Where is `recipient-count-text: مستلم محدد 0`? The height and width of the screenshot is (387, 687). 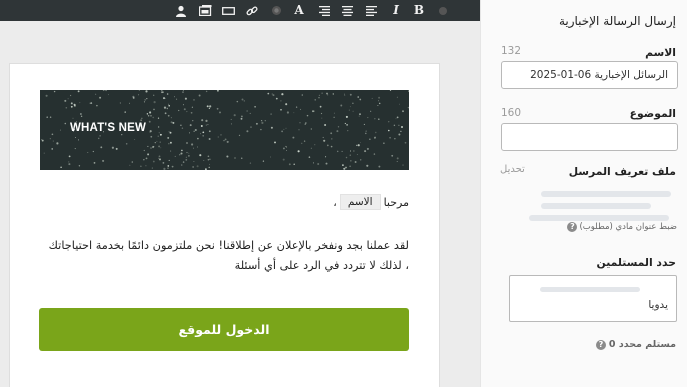 recipient-count-text: مستلم محدد 0 is located at coordinates (642, 344).